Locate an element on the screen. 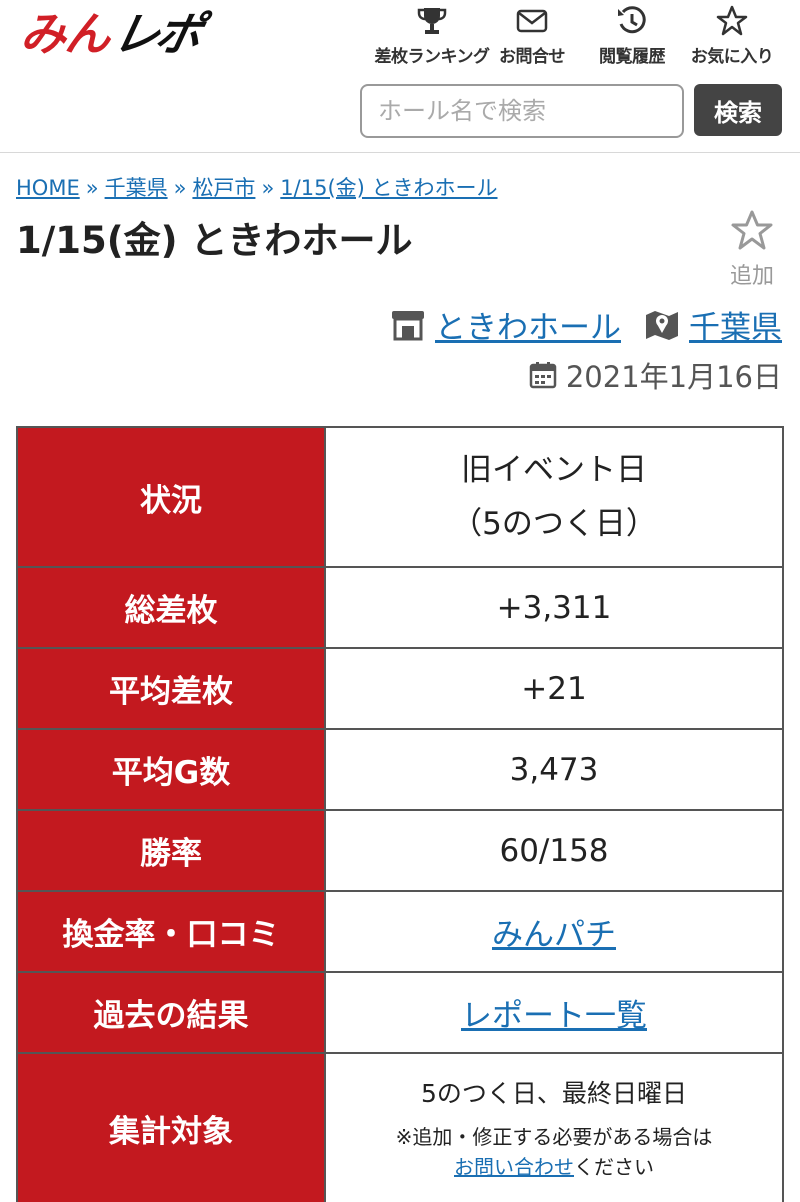  hall-link: ときわホール is located at coordinates (505, 324).